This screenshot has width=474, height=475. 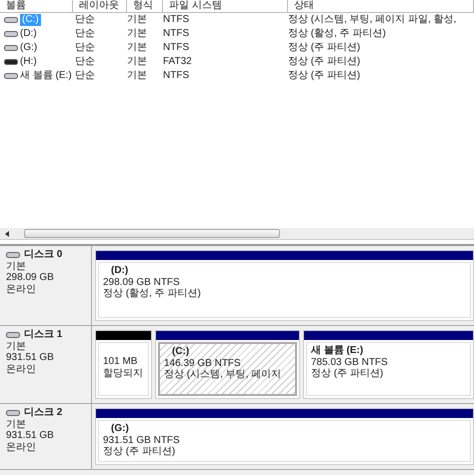 I want to click on partition: (D:) 298.09 GB NTFS 정상 (활성, 주 파티션), so click(x=284, y=285).